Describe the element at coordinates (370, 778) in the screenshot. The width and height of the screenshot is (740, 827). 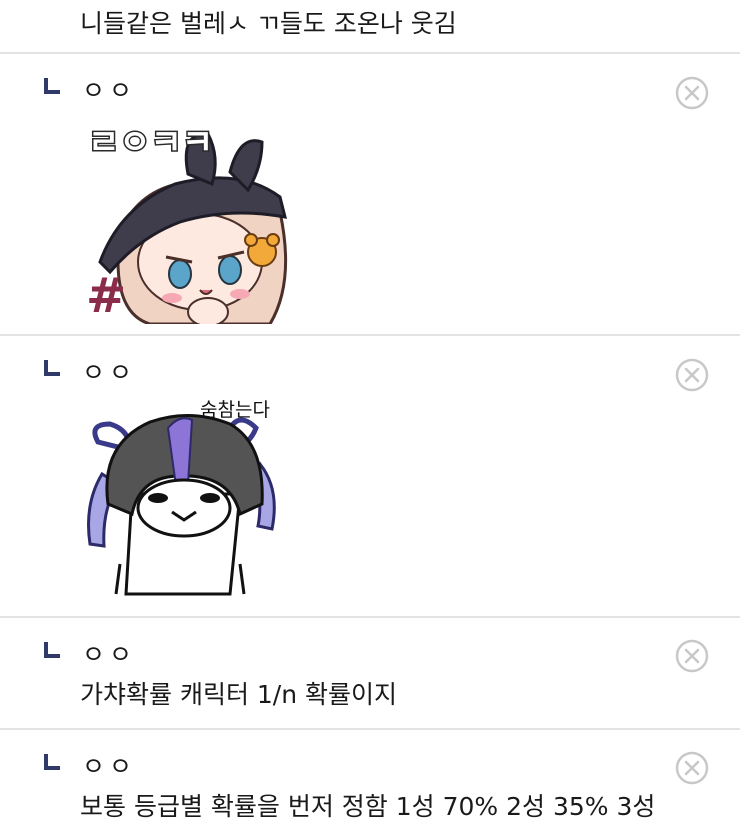
I see `reply-item: ㅇㅇ 보통 등급별 확률을 번저 정함 1성 70% 2성 35% 3성` at that location.